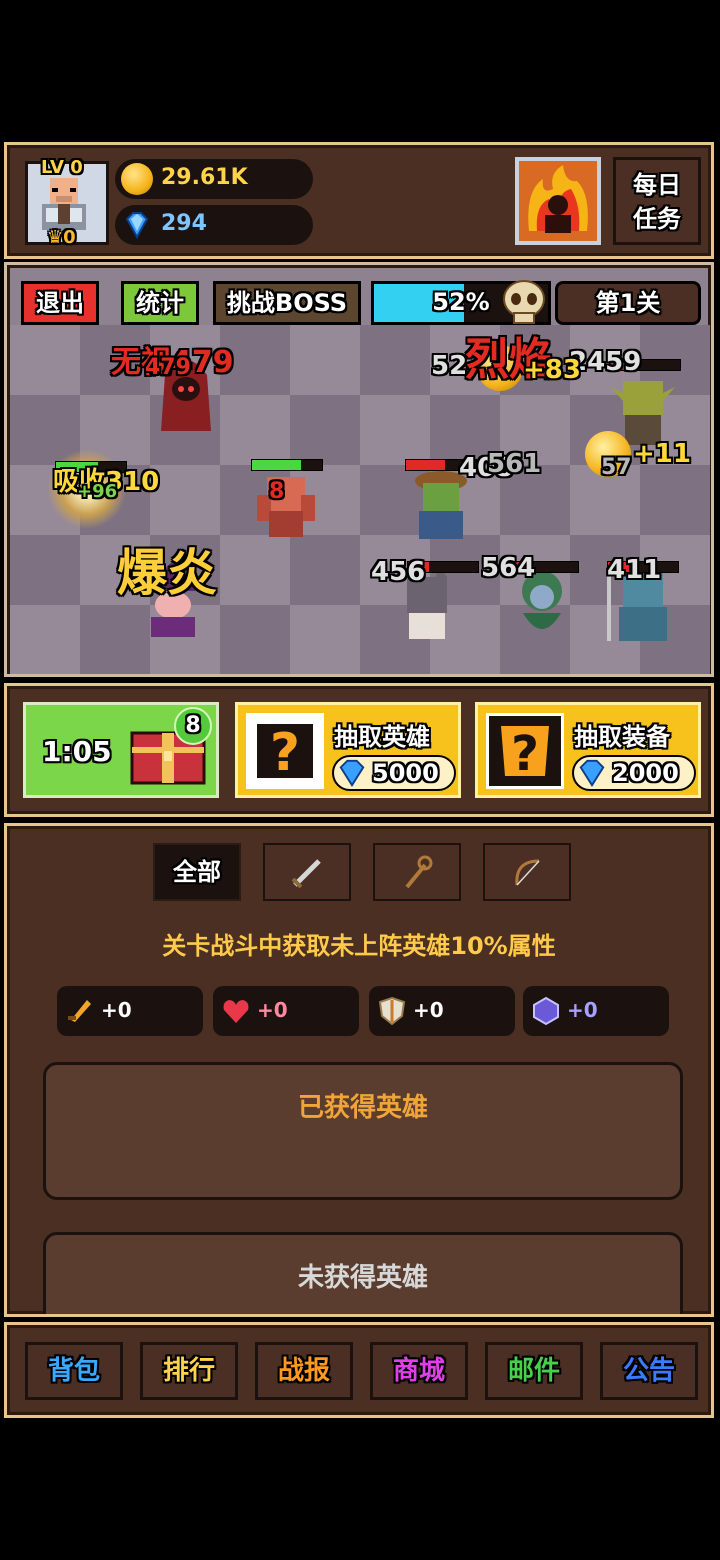 Image resolution: width=720 pixels, height=1560 pixels. I want to click on bow-icon, so click(527, 872).